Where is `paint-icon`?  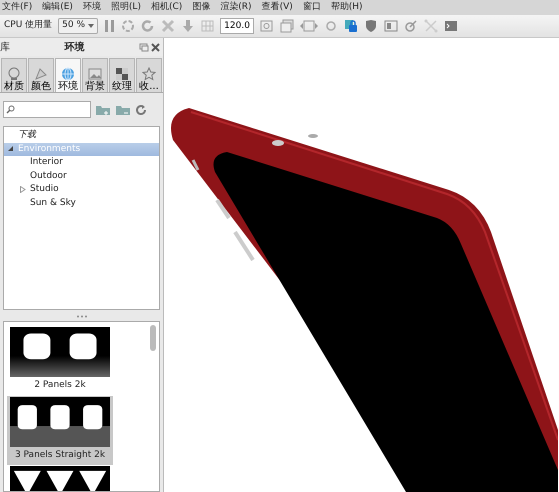
paint-icon is located at coordinates (41, 74).